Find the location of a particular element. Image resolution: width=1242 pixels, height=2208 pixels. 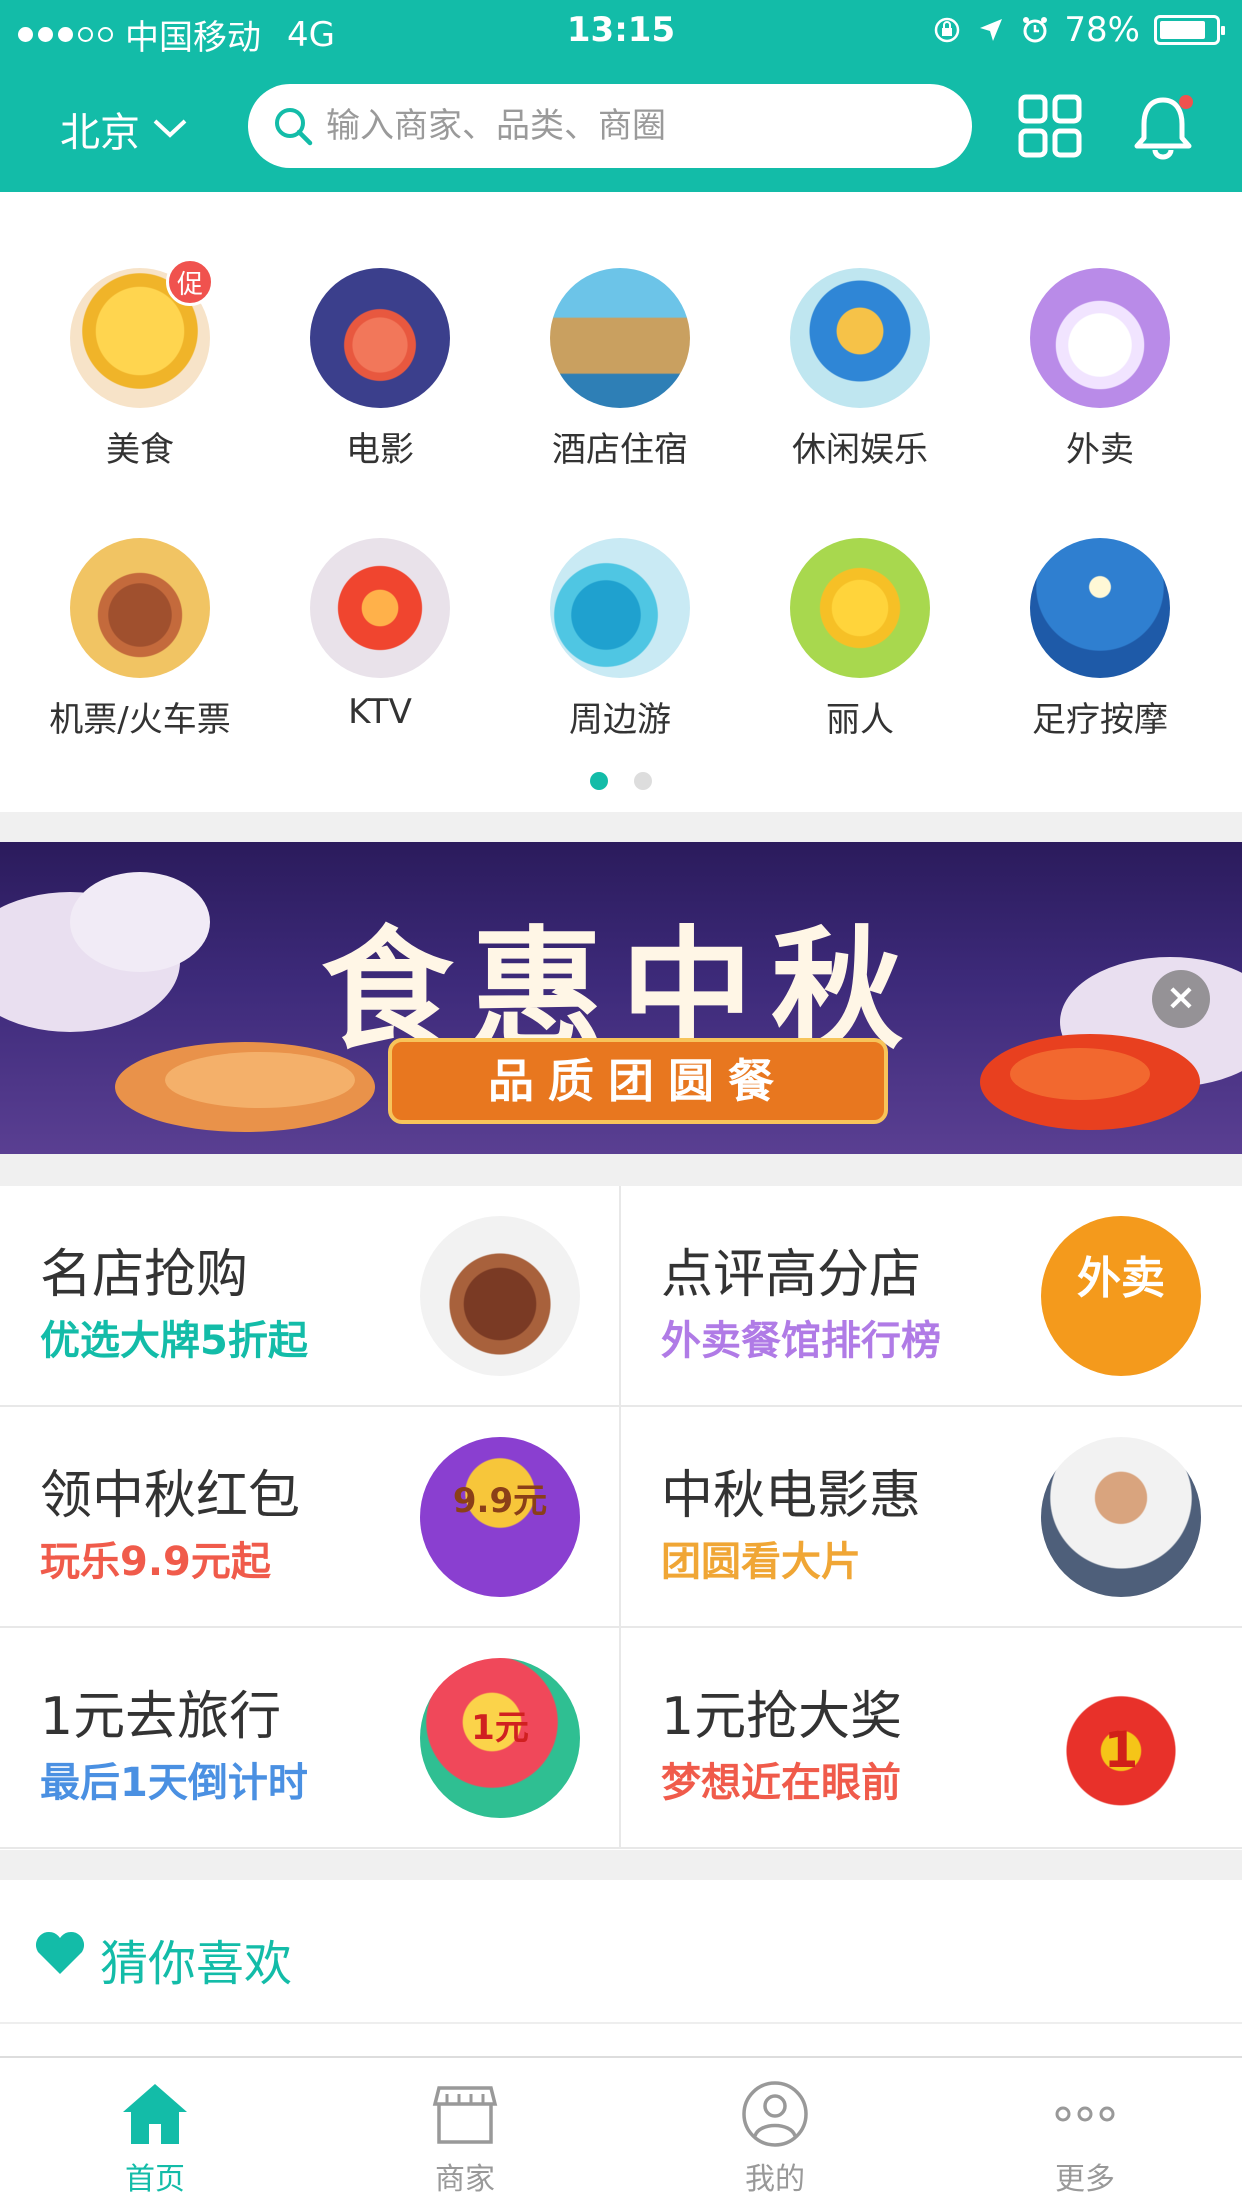

tab-home: 首页 is located at coordinates (155, 2133).